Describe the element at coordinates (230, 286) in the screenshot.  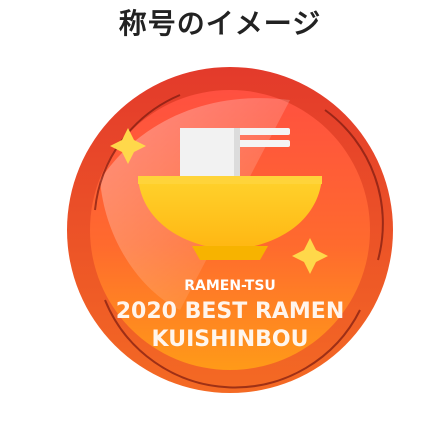
I see `badge-line-ramen-tsu: RAMEN-TSU` at that location.